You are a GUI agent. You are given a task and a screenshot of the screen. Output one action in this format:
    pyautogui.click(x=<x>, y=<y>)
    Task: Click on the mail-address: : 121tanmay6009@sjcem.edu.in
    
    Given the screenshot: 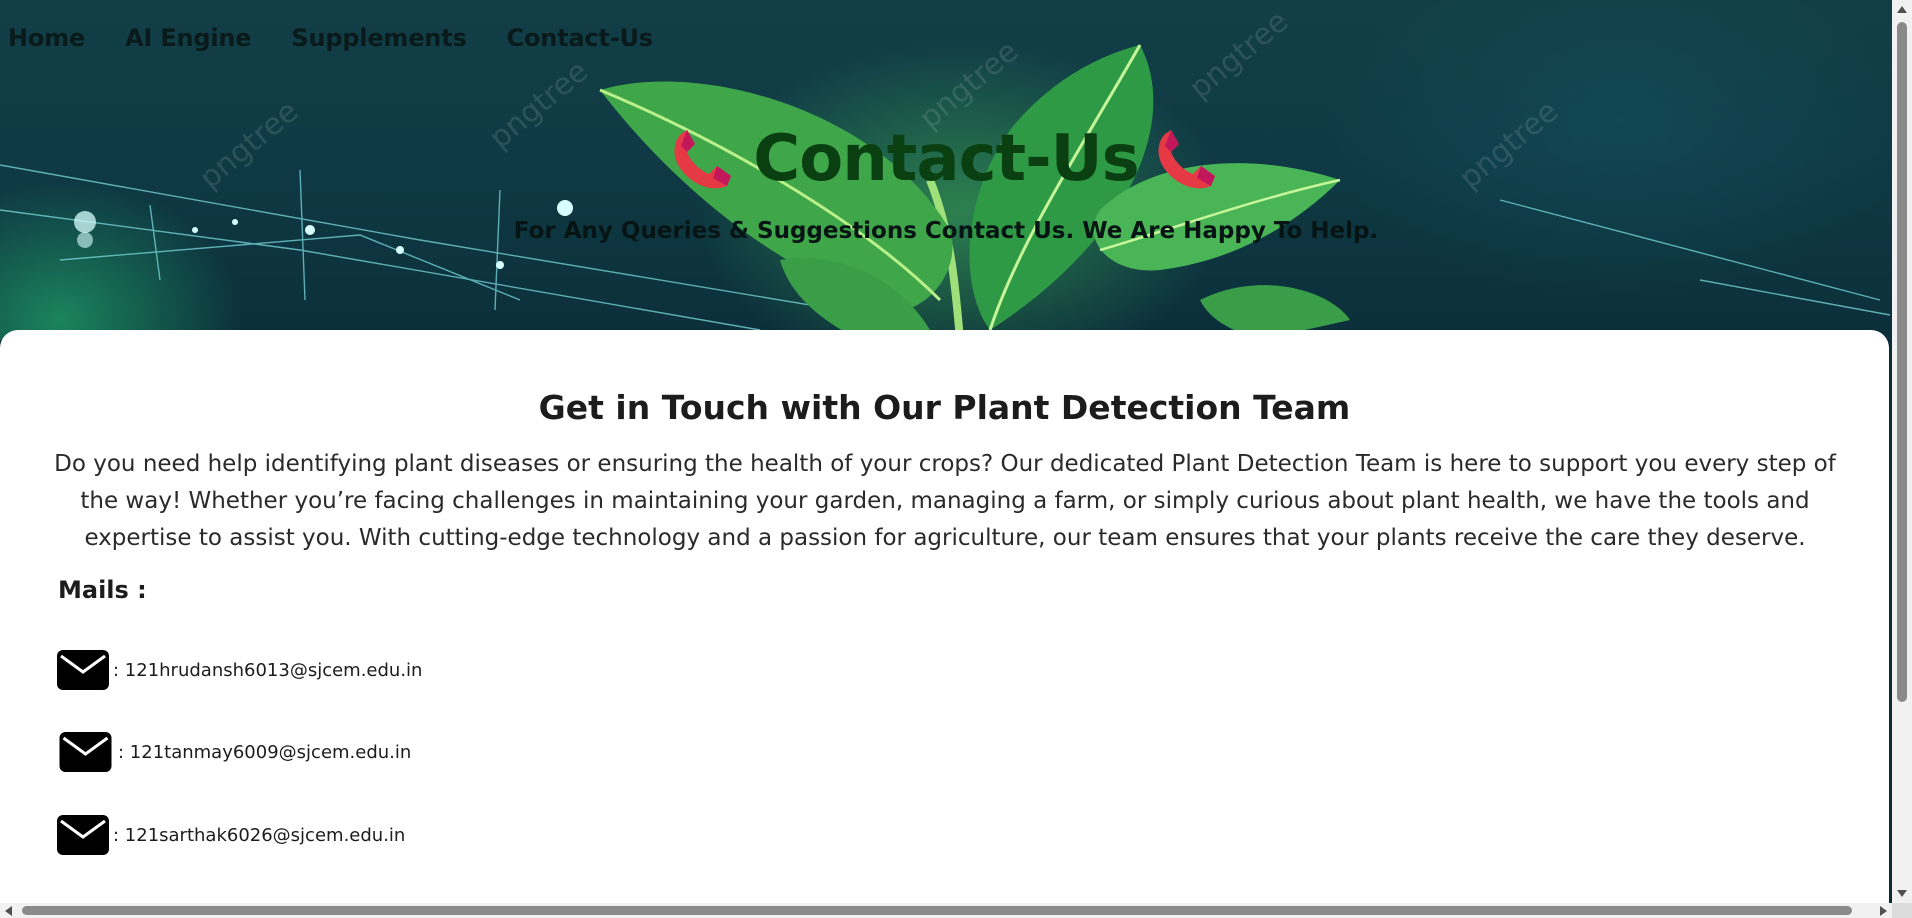 What is the action you would take?
    pyautogui.click(x=264, y=752)
    